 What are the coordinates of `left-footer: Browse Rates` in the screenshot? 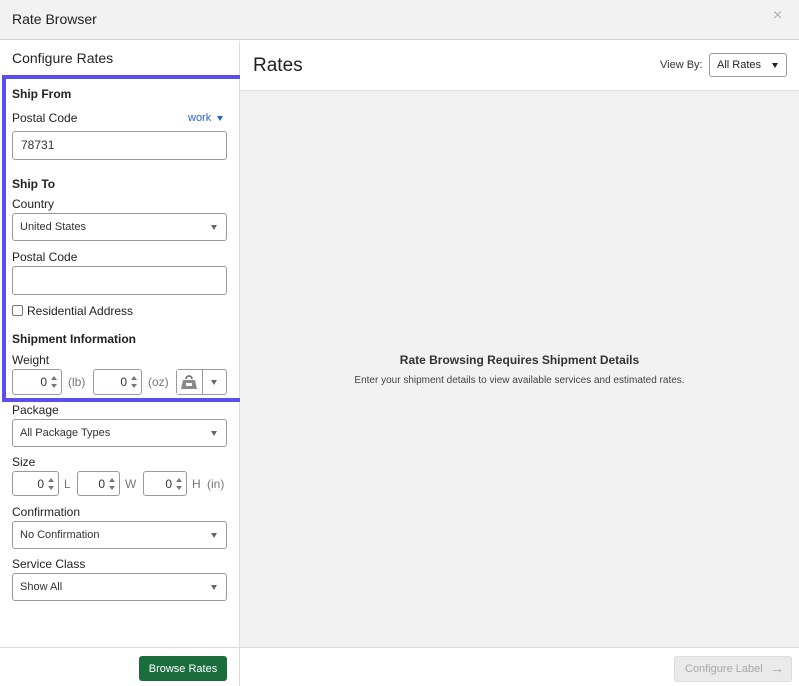 It's located at (120, 666).